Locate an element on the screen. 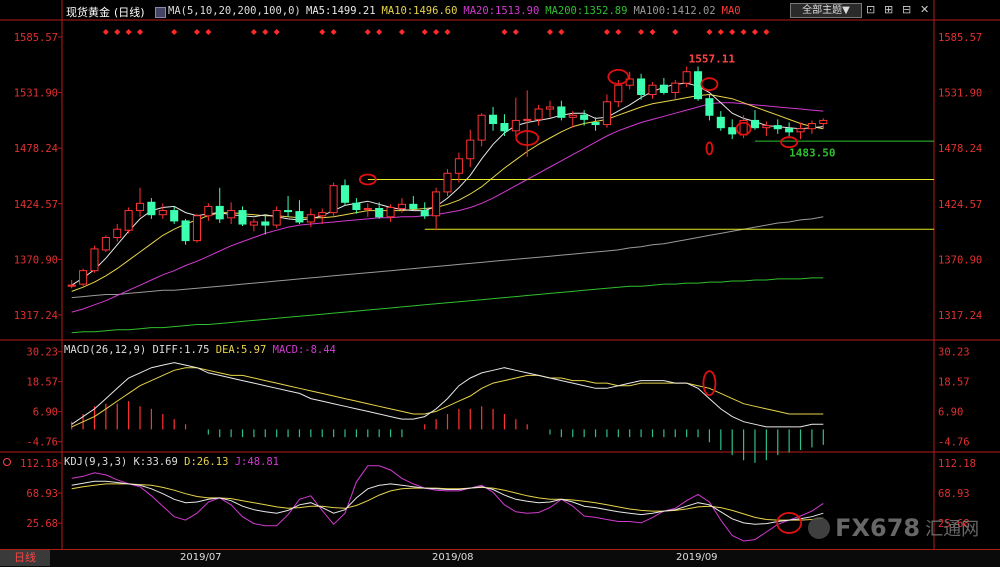  y-tick-label-right: 1478.24 is located at coordinates (960, 149).